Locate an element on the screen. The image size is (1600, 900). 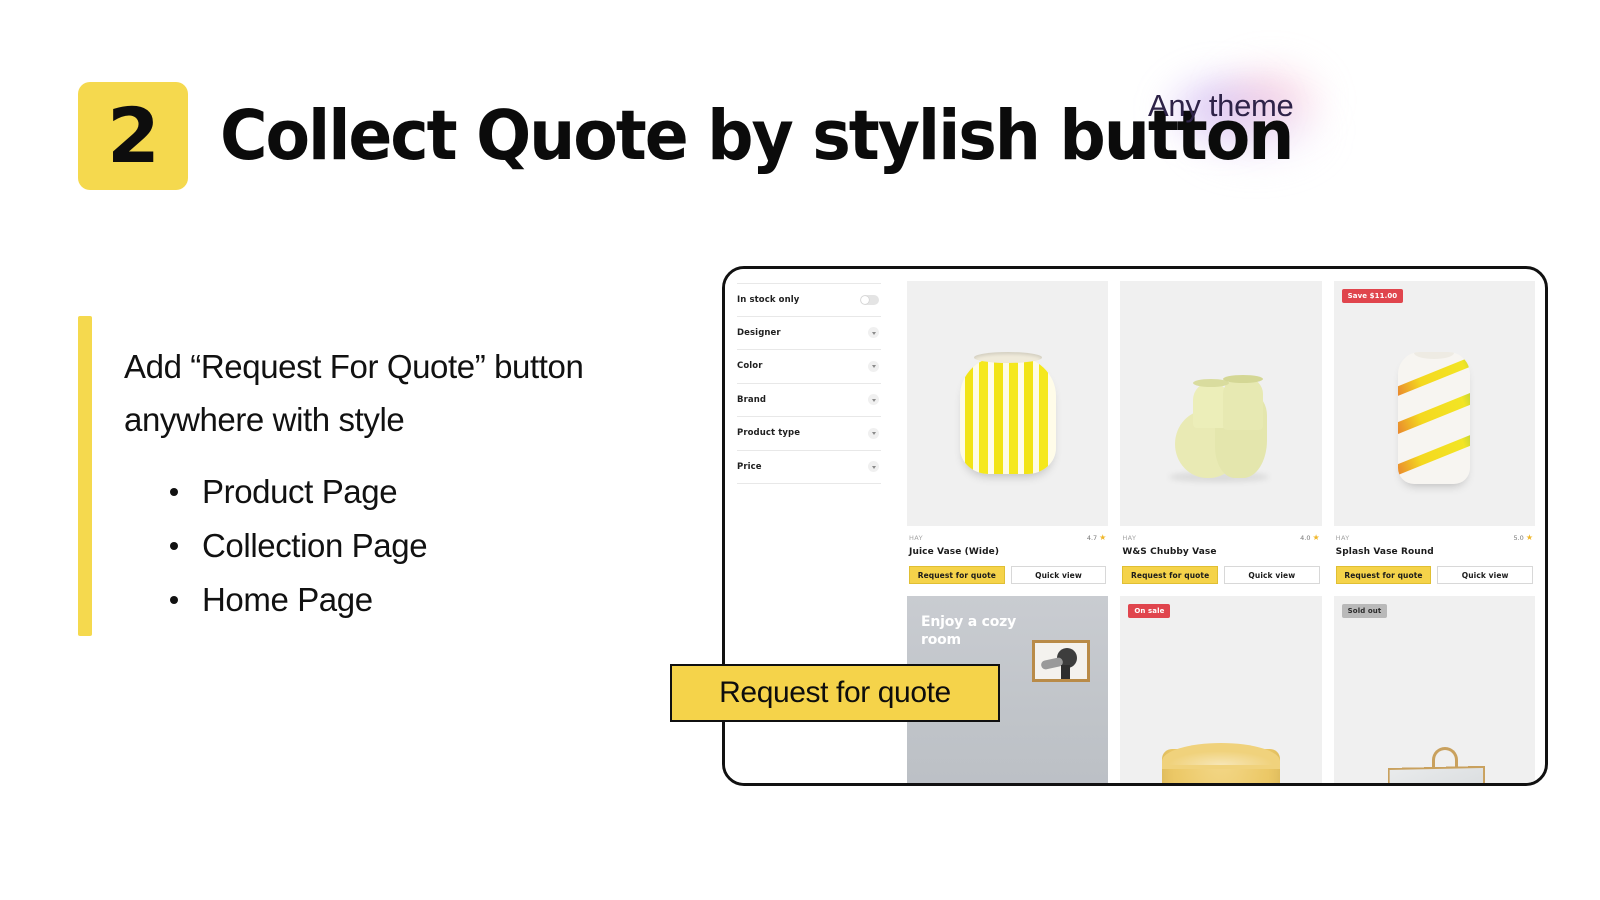
filter-in-stock-only: In stock only is located at coordinates (809, 300).